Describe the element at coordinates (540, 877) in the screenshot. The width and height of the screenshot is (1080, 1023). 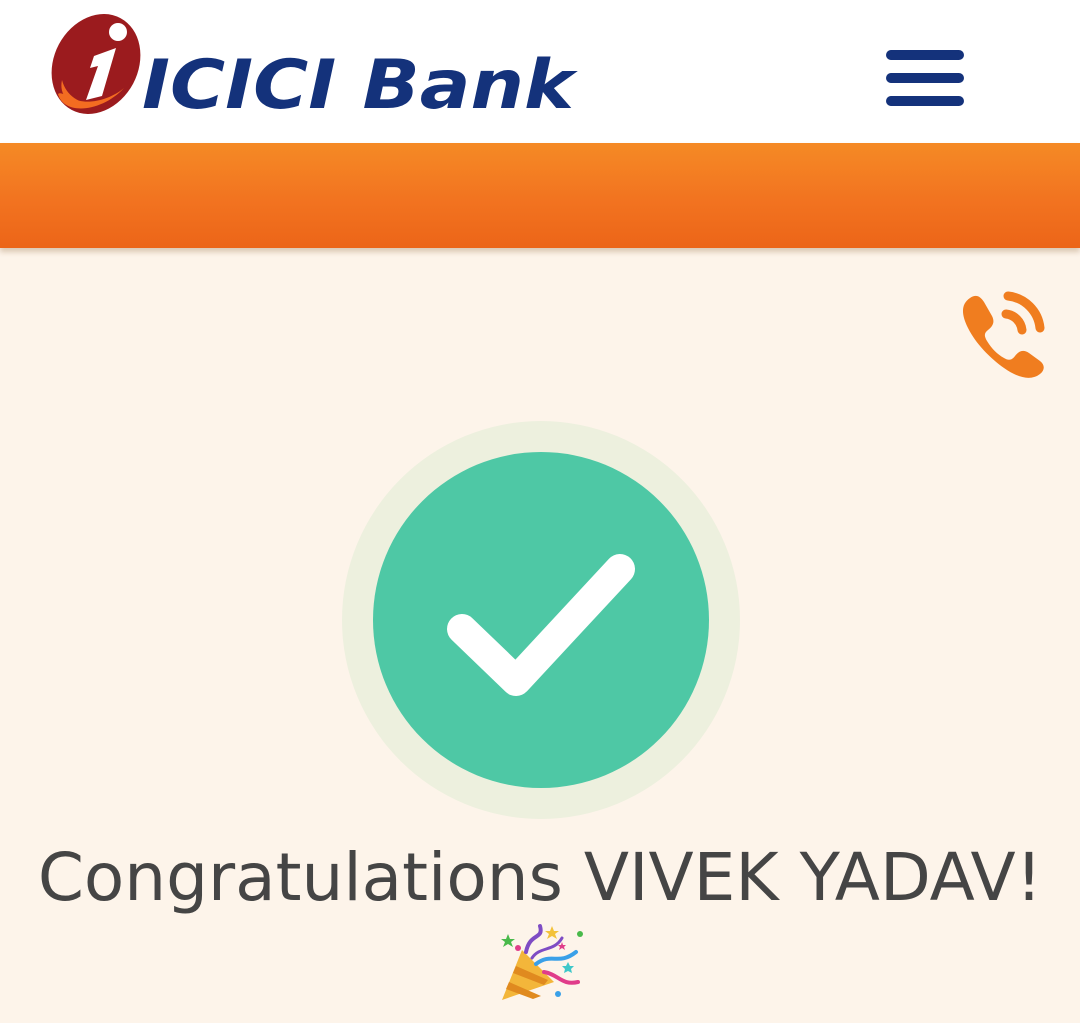
I see `congratulations-message: Congratulations VIVEK YADAV!` at that location.